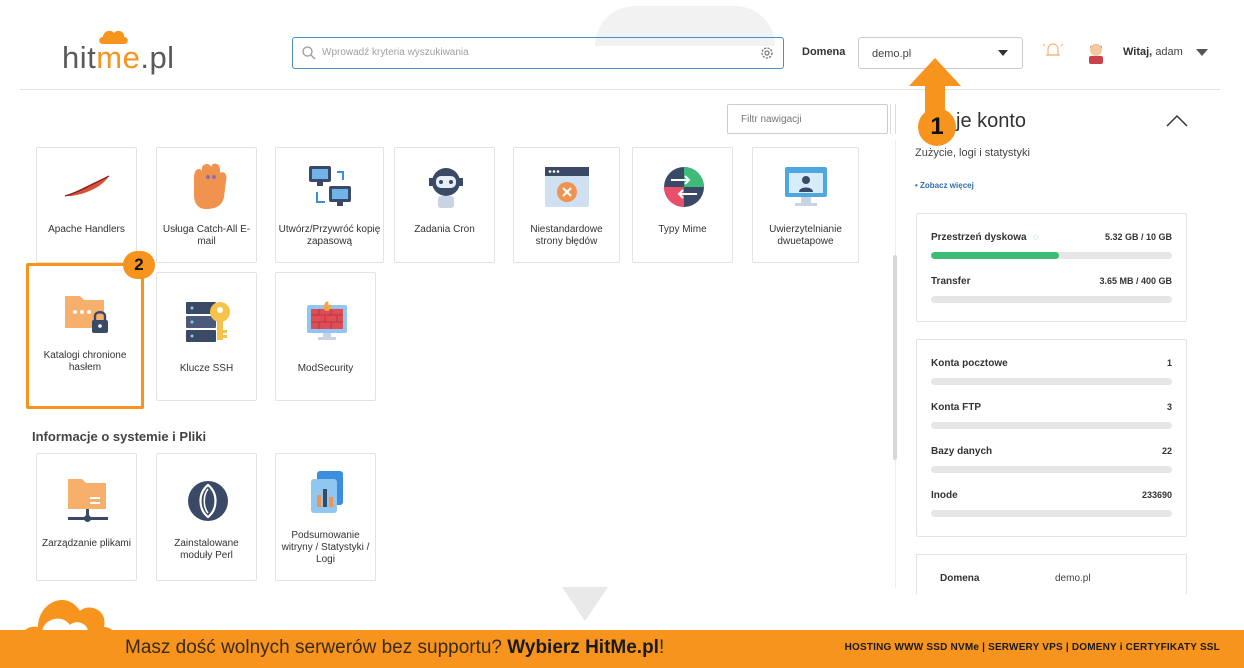  What do you see at coordinates (1153, 52) in the screenshot?
I see `welcome-user: Witaj, adam` at bounding box center [1153, 52].